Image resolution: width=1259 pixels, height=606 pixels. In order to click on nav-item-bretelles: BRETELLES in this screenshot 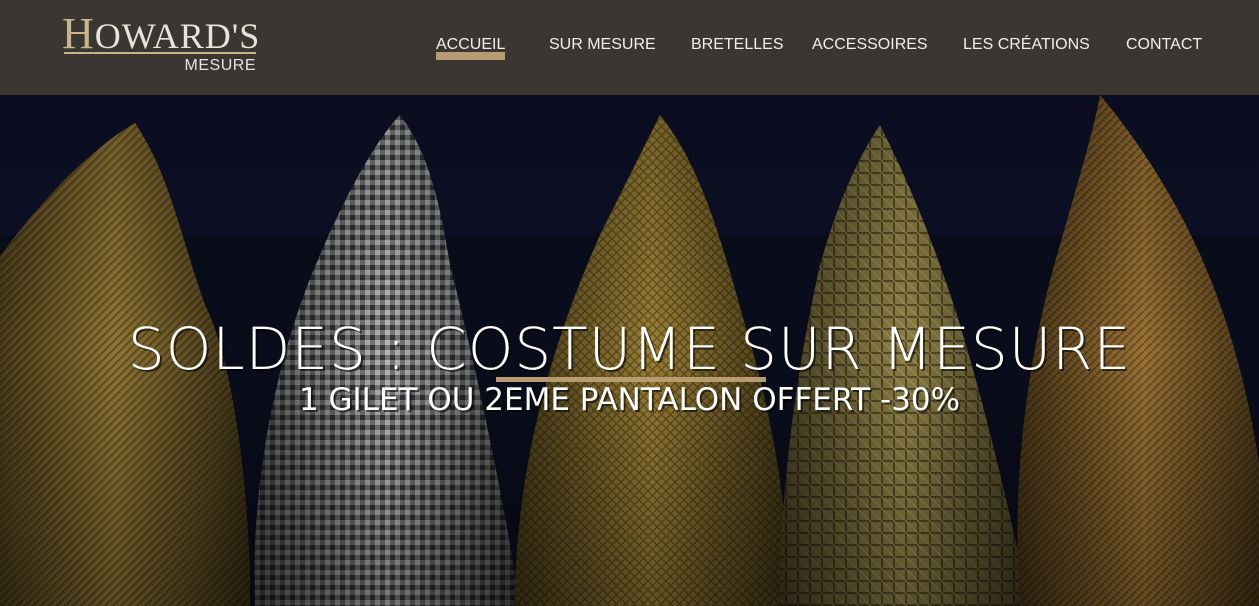, I will do `click(737, 47)`.